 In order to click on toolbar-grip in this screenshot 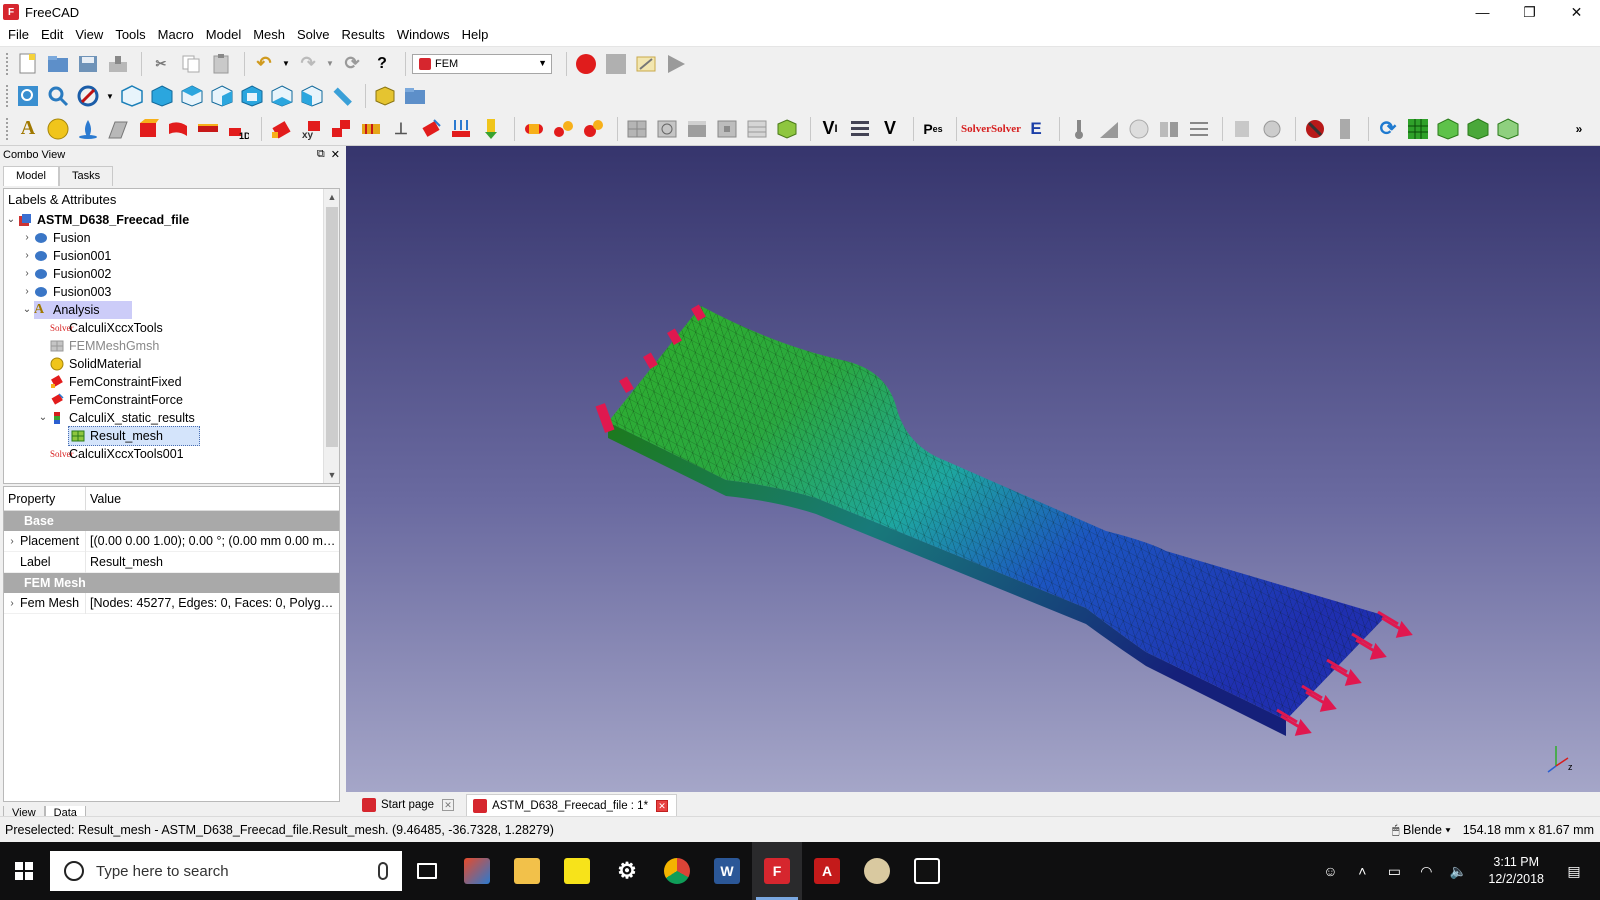, I will do `click(7, 96)`.